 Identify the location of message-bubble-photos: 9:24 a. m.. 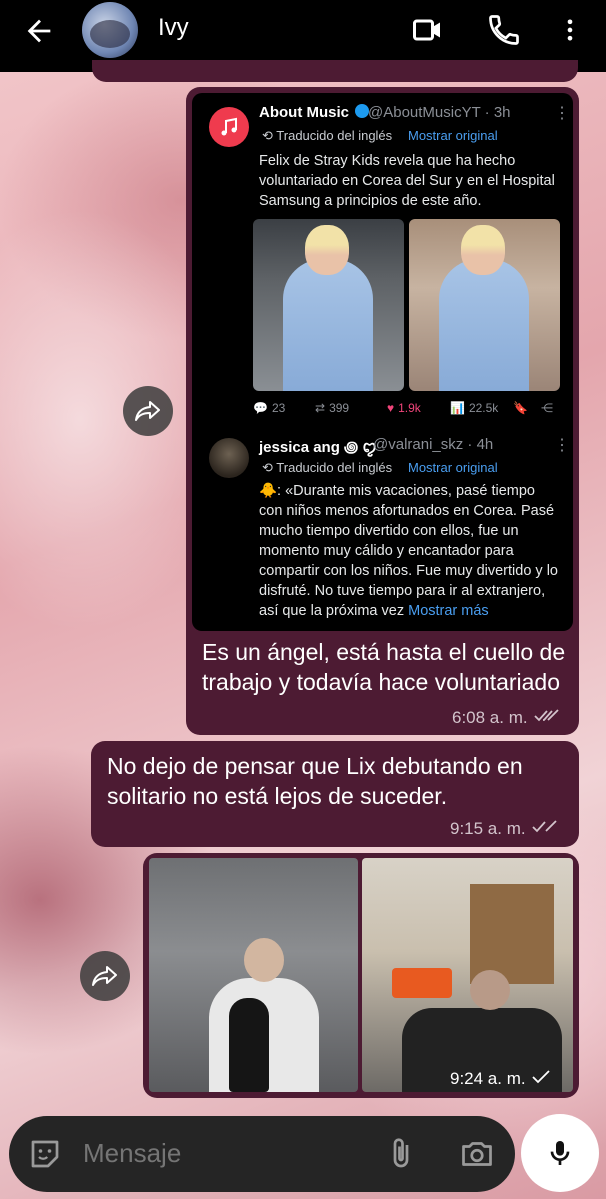
(361, 975).